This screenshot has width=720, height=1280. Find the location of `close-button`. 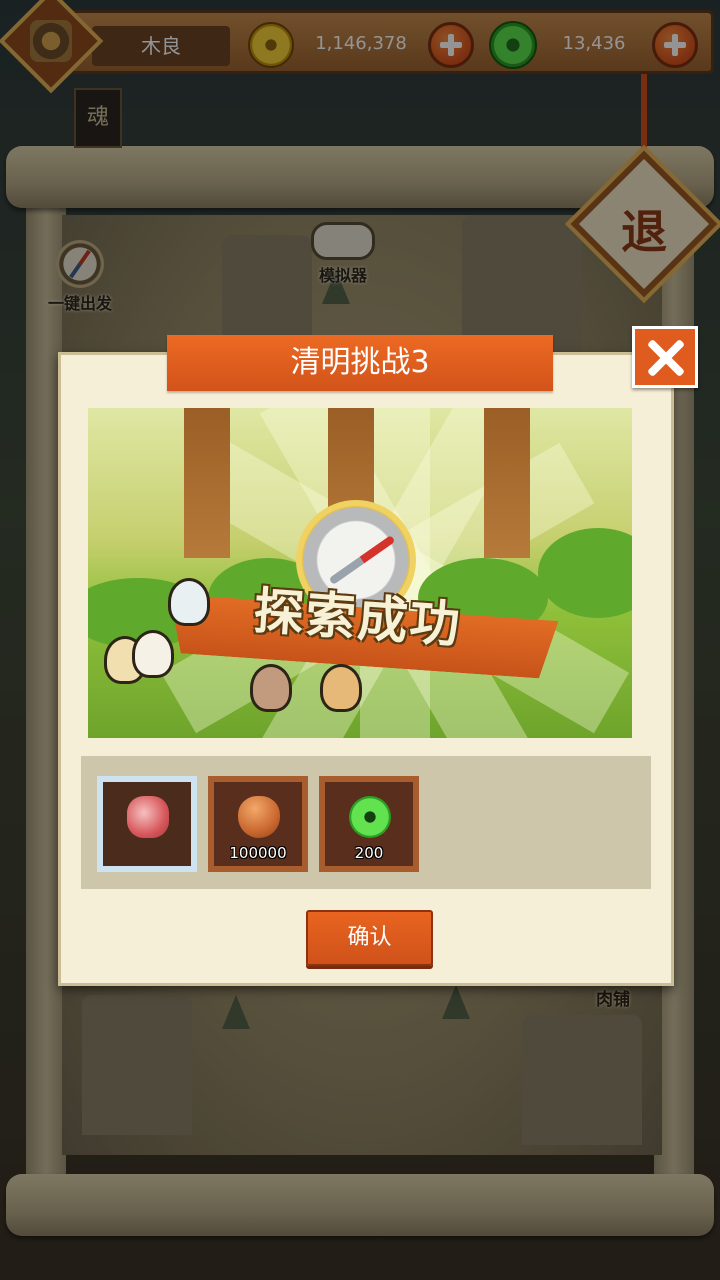

close-button is located at coordinates (665, 357).